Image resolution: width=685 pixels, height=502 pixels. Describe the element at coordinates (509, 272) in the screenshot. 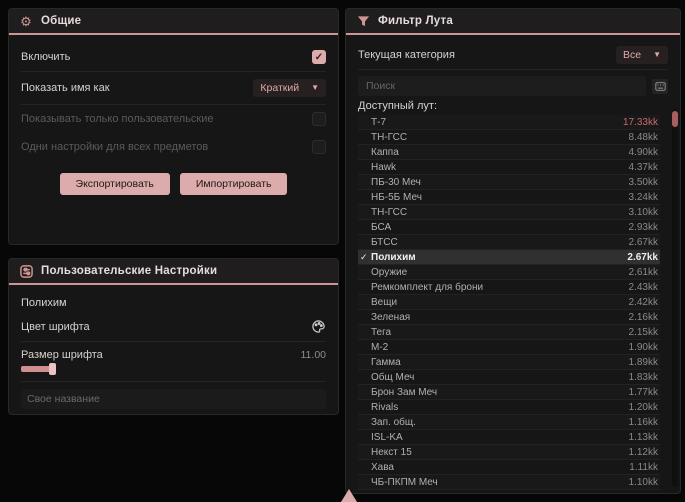

I see `list-item: Оружие 2.61kk` at that location.